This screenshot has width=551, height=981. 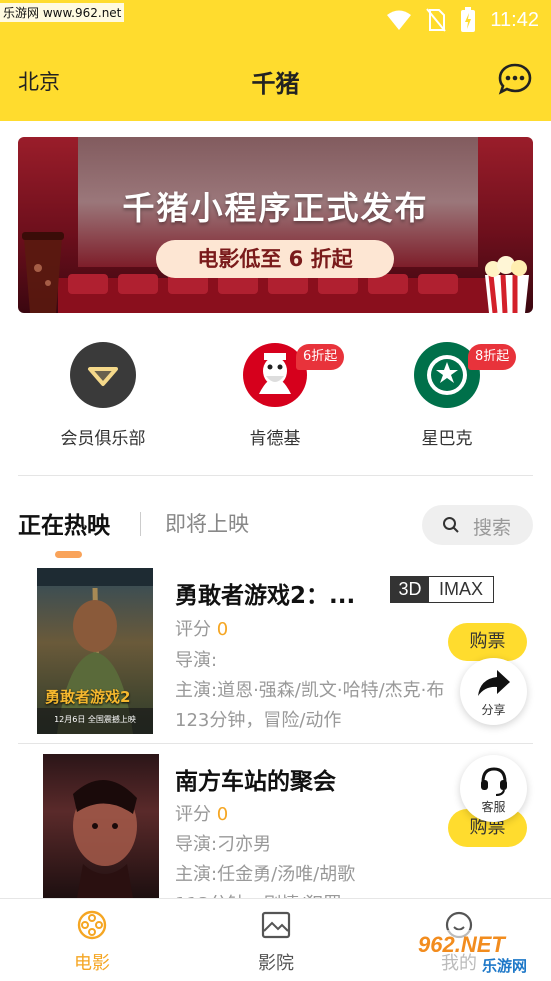 What do you see at coordinates (103, 439) in the screenshot?
I see `quick-link-label: 会员俱乐部` at bounding box center [103, 439].